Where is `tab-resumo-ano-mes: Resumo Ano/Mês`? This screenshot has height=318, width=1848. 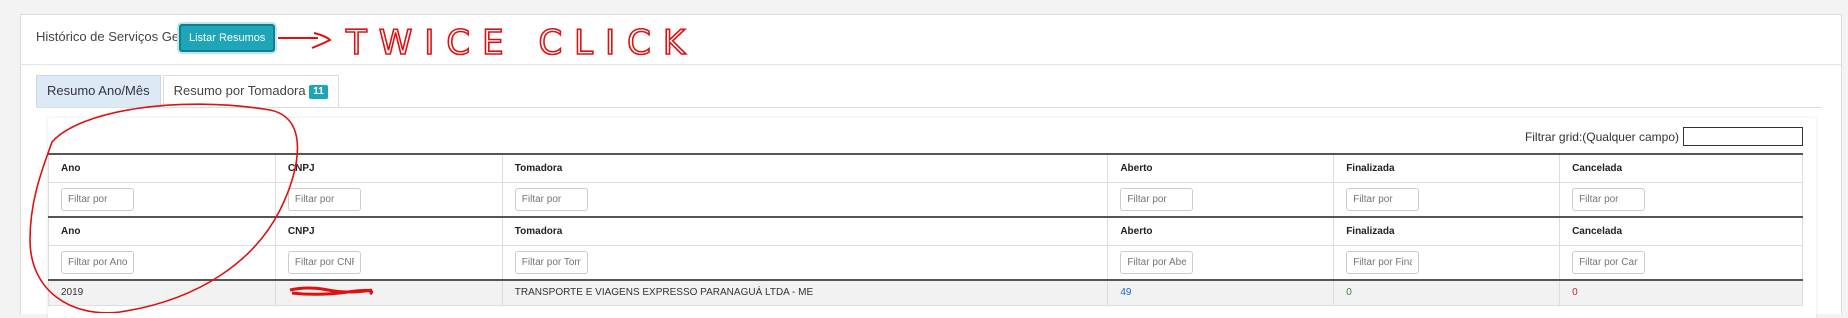 tab-resumo-ano-mes: Resumo Ano/Mês is located at coordinates (98, 91).